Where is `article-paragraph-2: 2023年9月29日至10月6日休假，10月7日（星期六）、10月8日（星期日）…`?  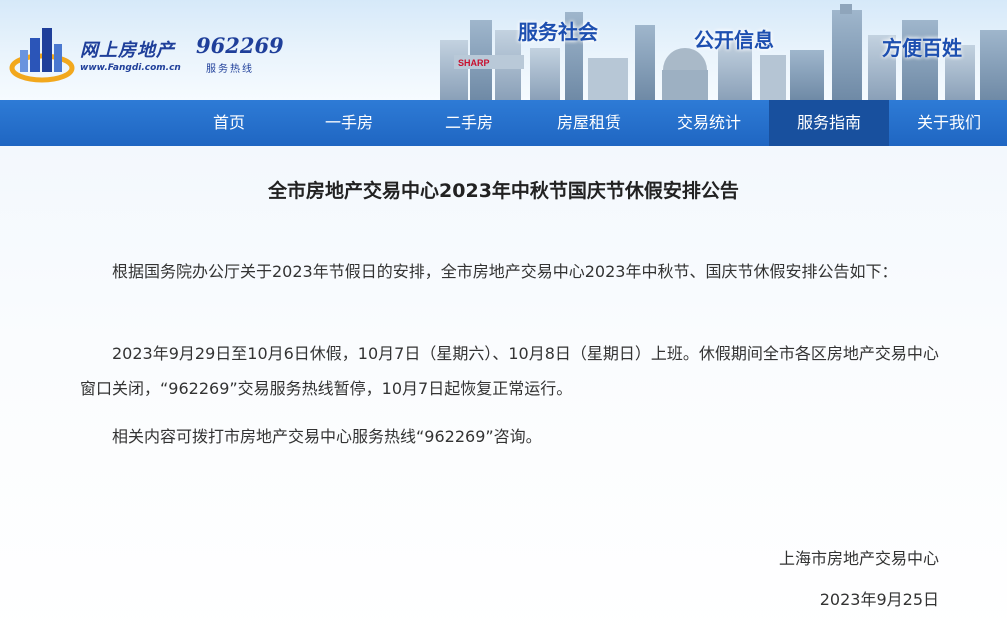
article-paragraph-2: 2023年9月29日至10月6日休假，10月7日（星期六）、10月8日（星期日）… is located at coordinates (509, 371).